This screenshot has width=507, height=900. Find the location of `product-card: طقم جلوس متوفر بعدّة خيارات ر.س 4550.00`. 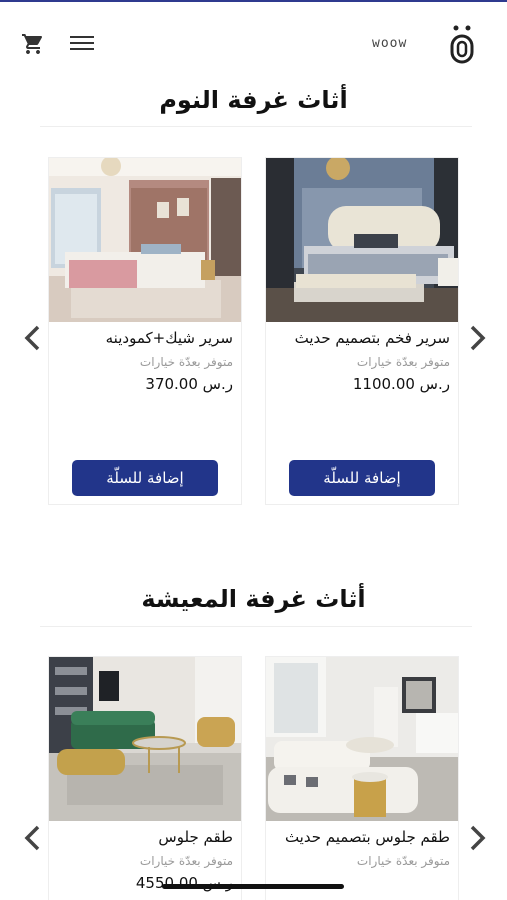

product-card: طقم جلوس متوفر بعدّة خيارات ر.س 4550.00 is located at coordinates (145, 778).